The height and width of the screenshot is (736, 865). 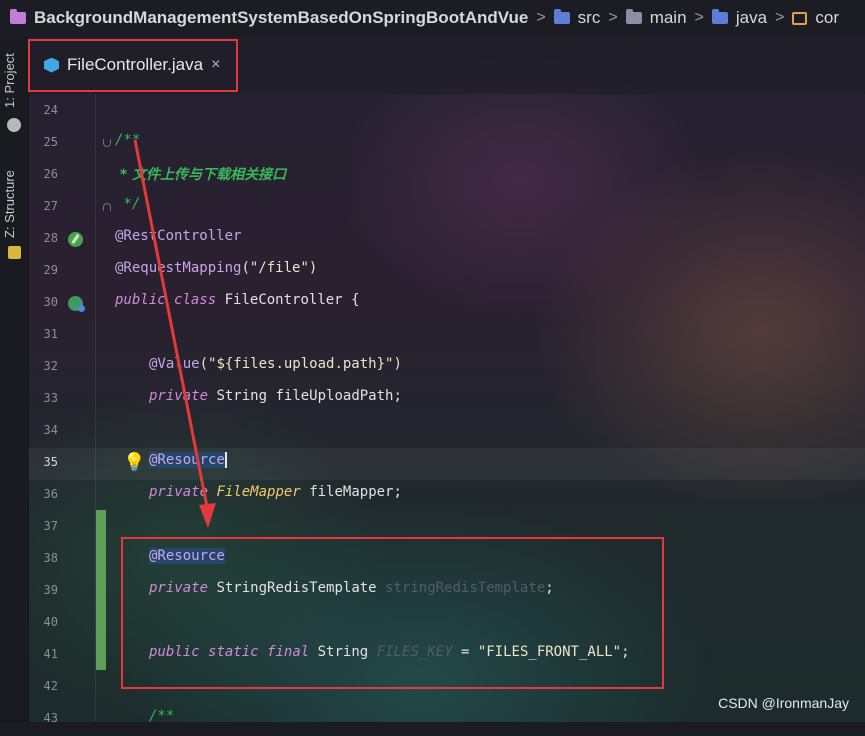 I want to click on line-number: 29, so click(x=50, y=270).